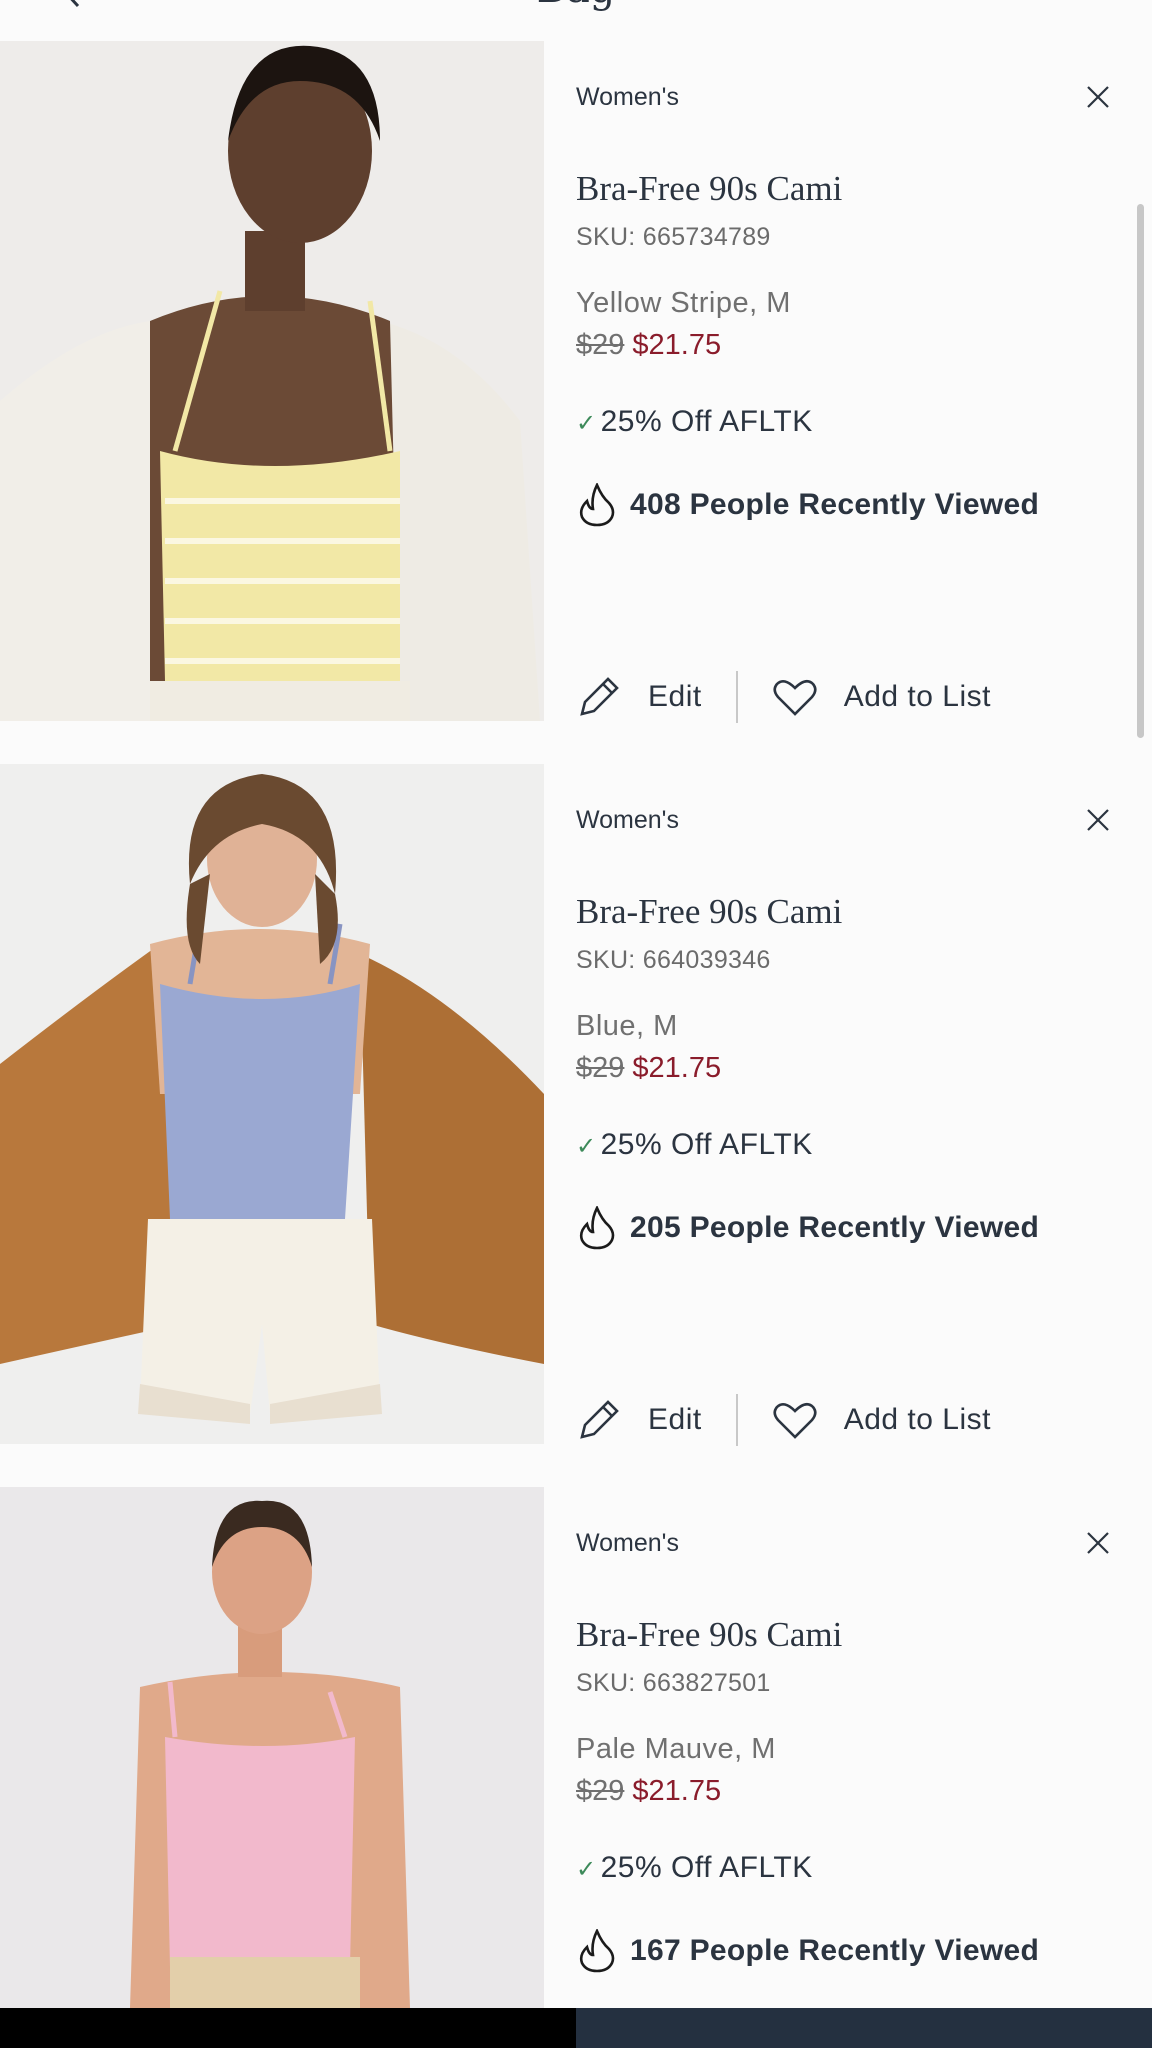 The height and width of the screenshot is (2048, 1152). What do you see at coordinates (676, 1749) in the screenshot?
I see `product-variant: Pale Mauve, M` at bounding box center [676, 1749].